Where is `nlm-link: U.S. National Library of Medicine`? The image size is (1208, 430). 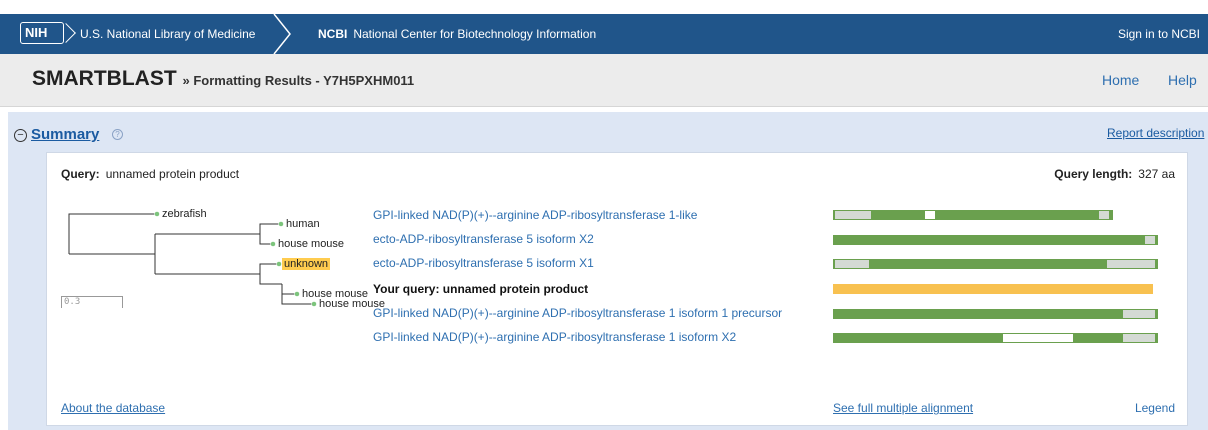 nlm-link: U.S. National Library of Medicine is located at coordinates (167, 34).